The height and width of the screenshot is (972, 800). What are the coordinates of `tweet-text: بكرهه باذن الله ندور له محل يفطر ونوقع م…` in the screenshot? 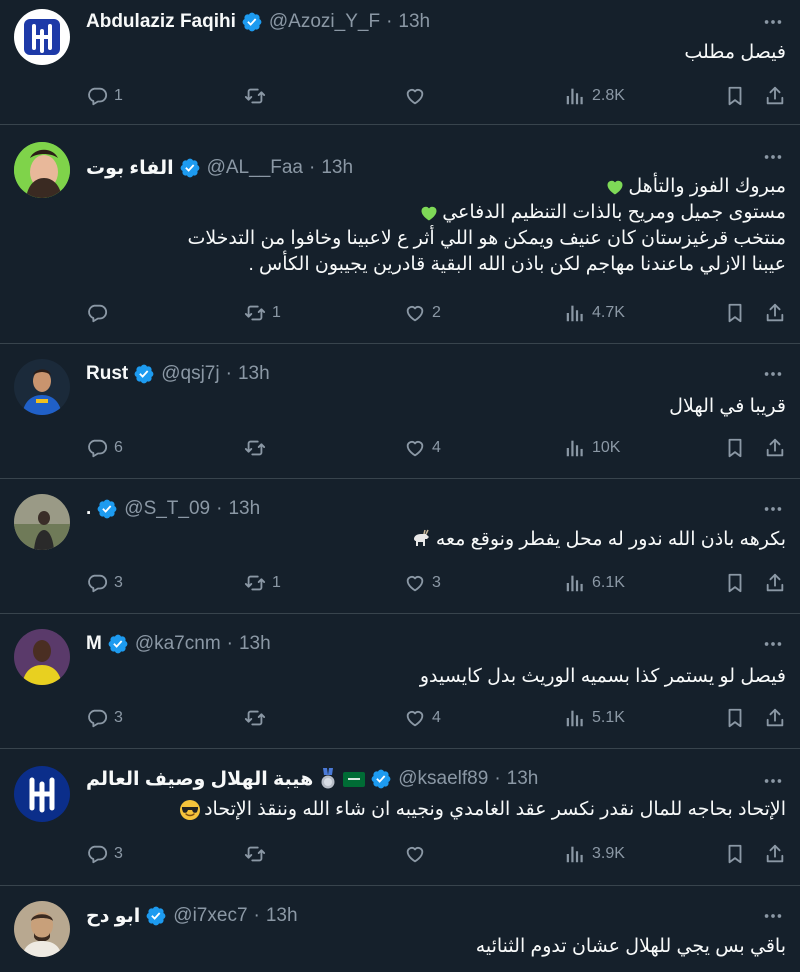 It's located at (436, 540).